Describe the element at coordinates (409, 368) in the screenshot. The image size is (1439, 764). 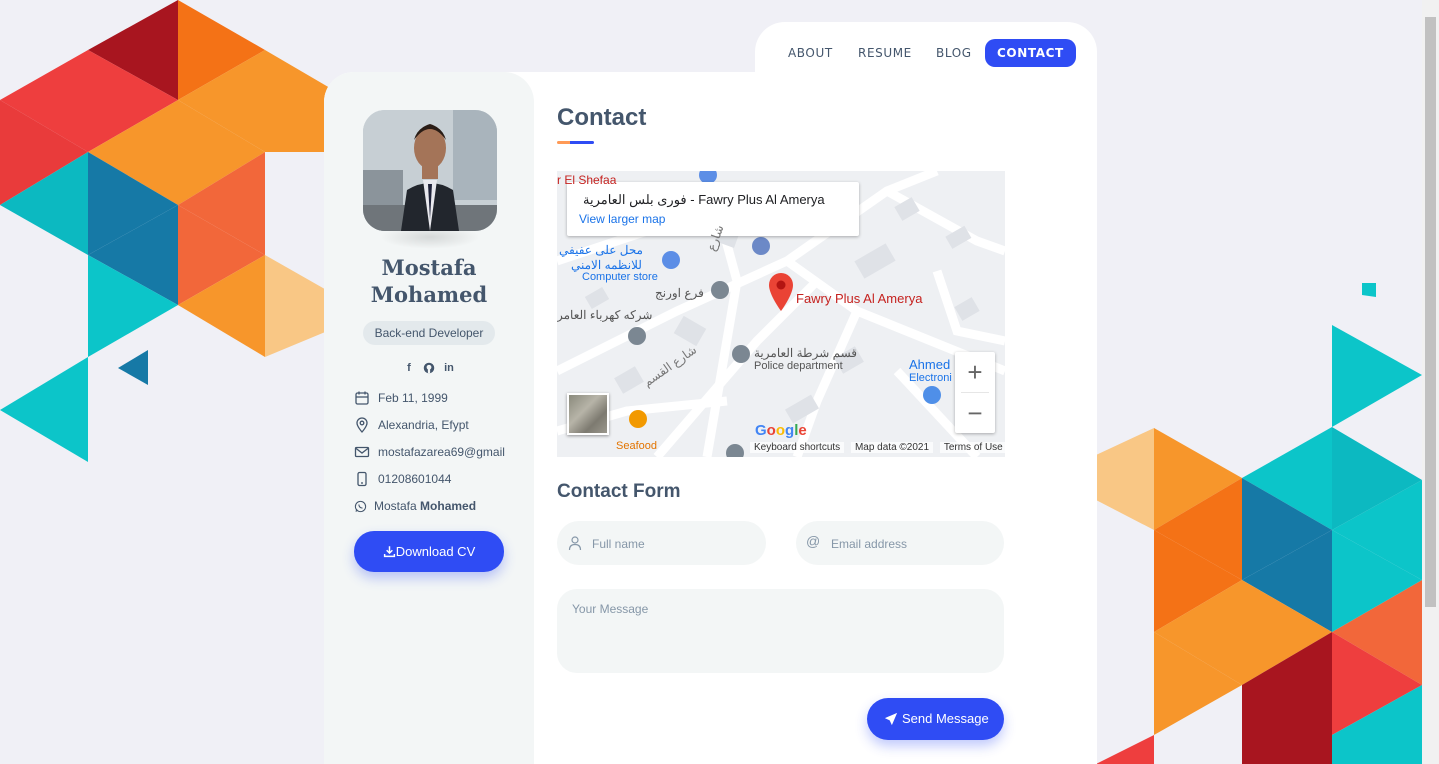
I see `facebook-icon: f` at that location.